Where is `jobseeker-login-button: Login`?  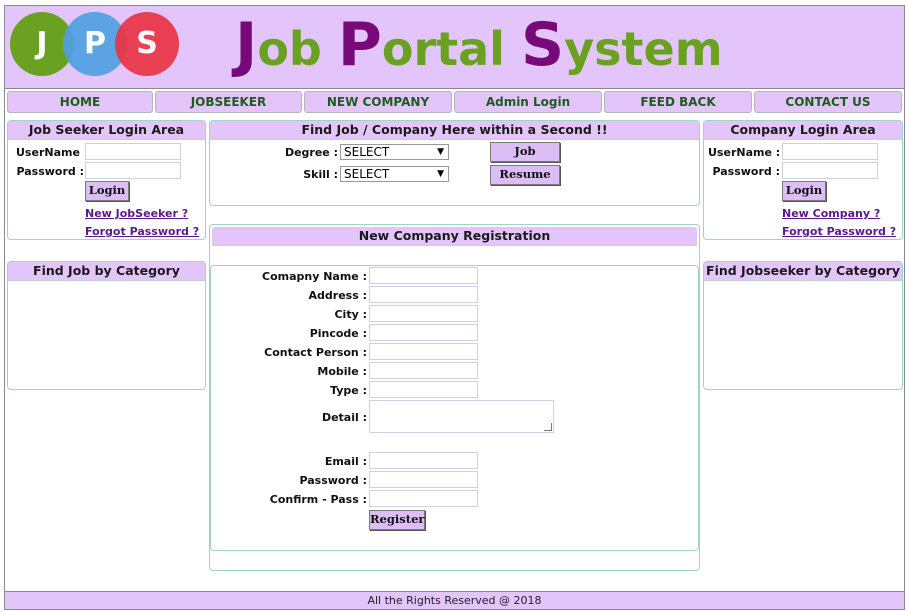 jobseeker-login-button: Login is located at coordinates (107, 191).